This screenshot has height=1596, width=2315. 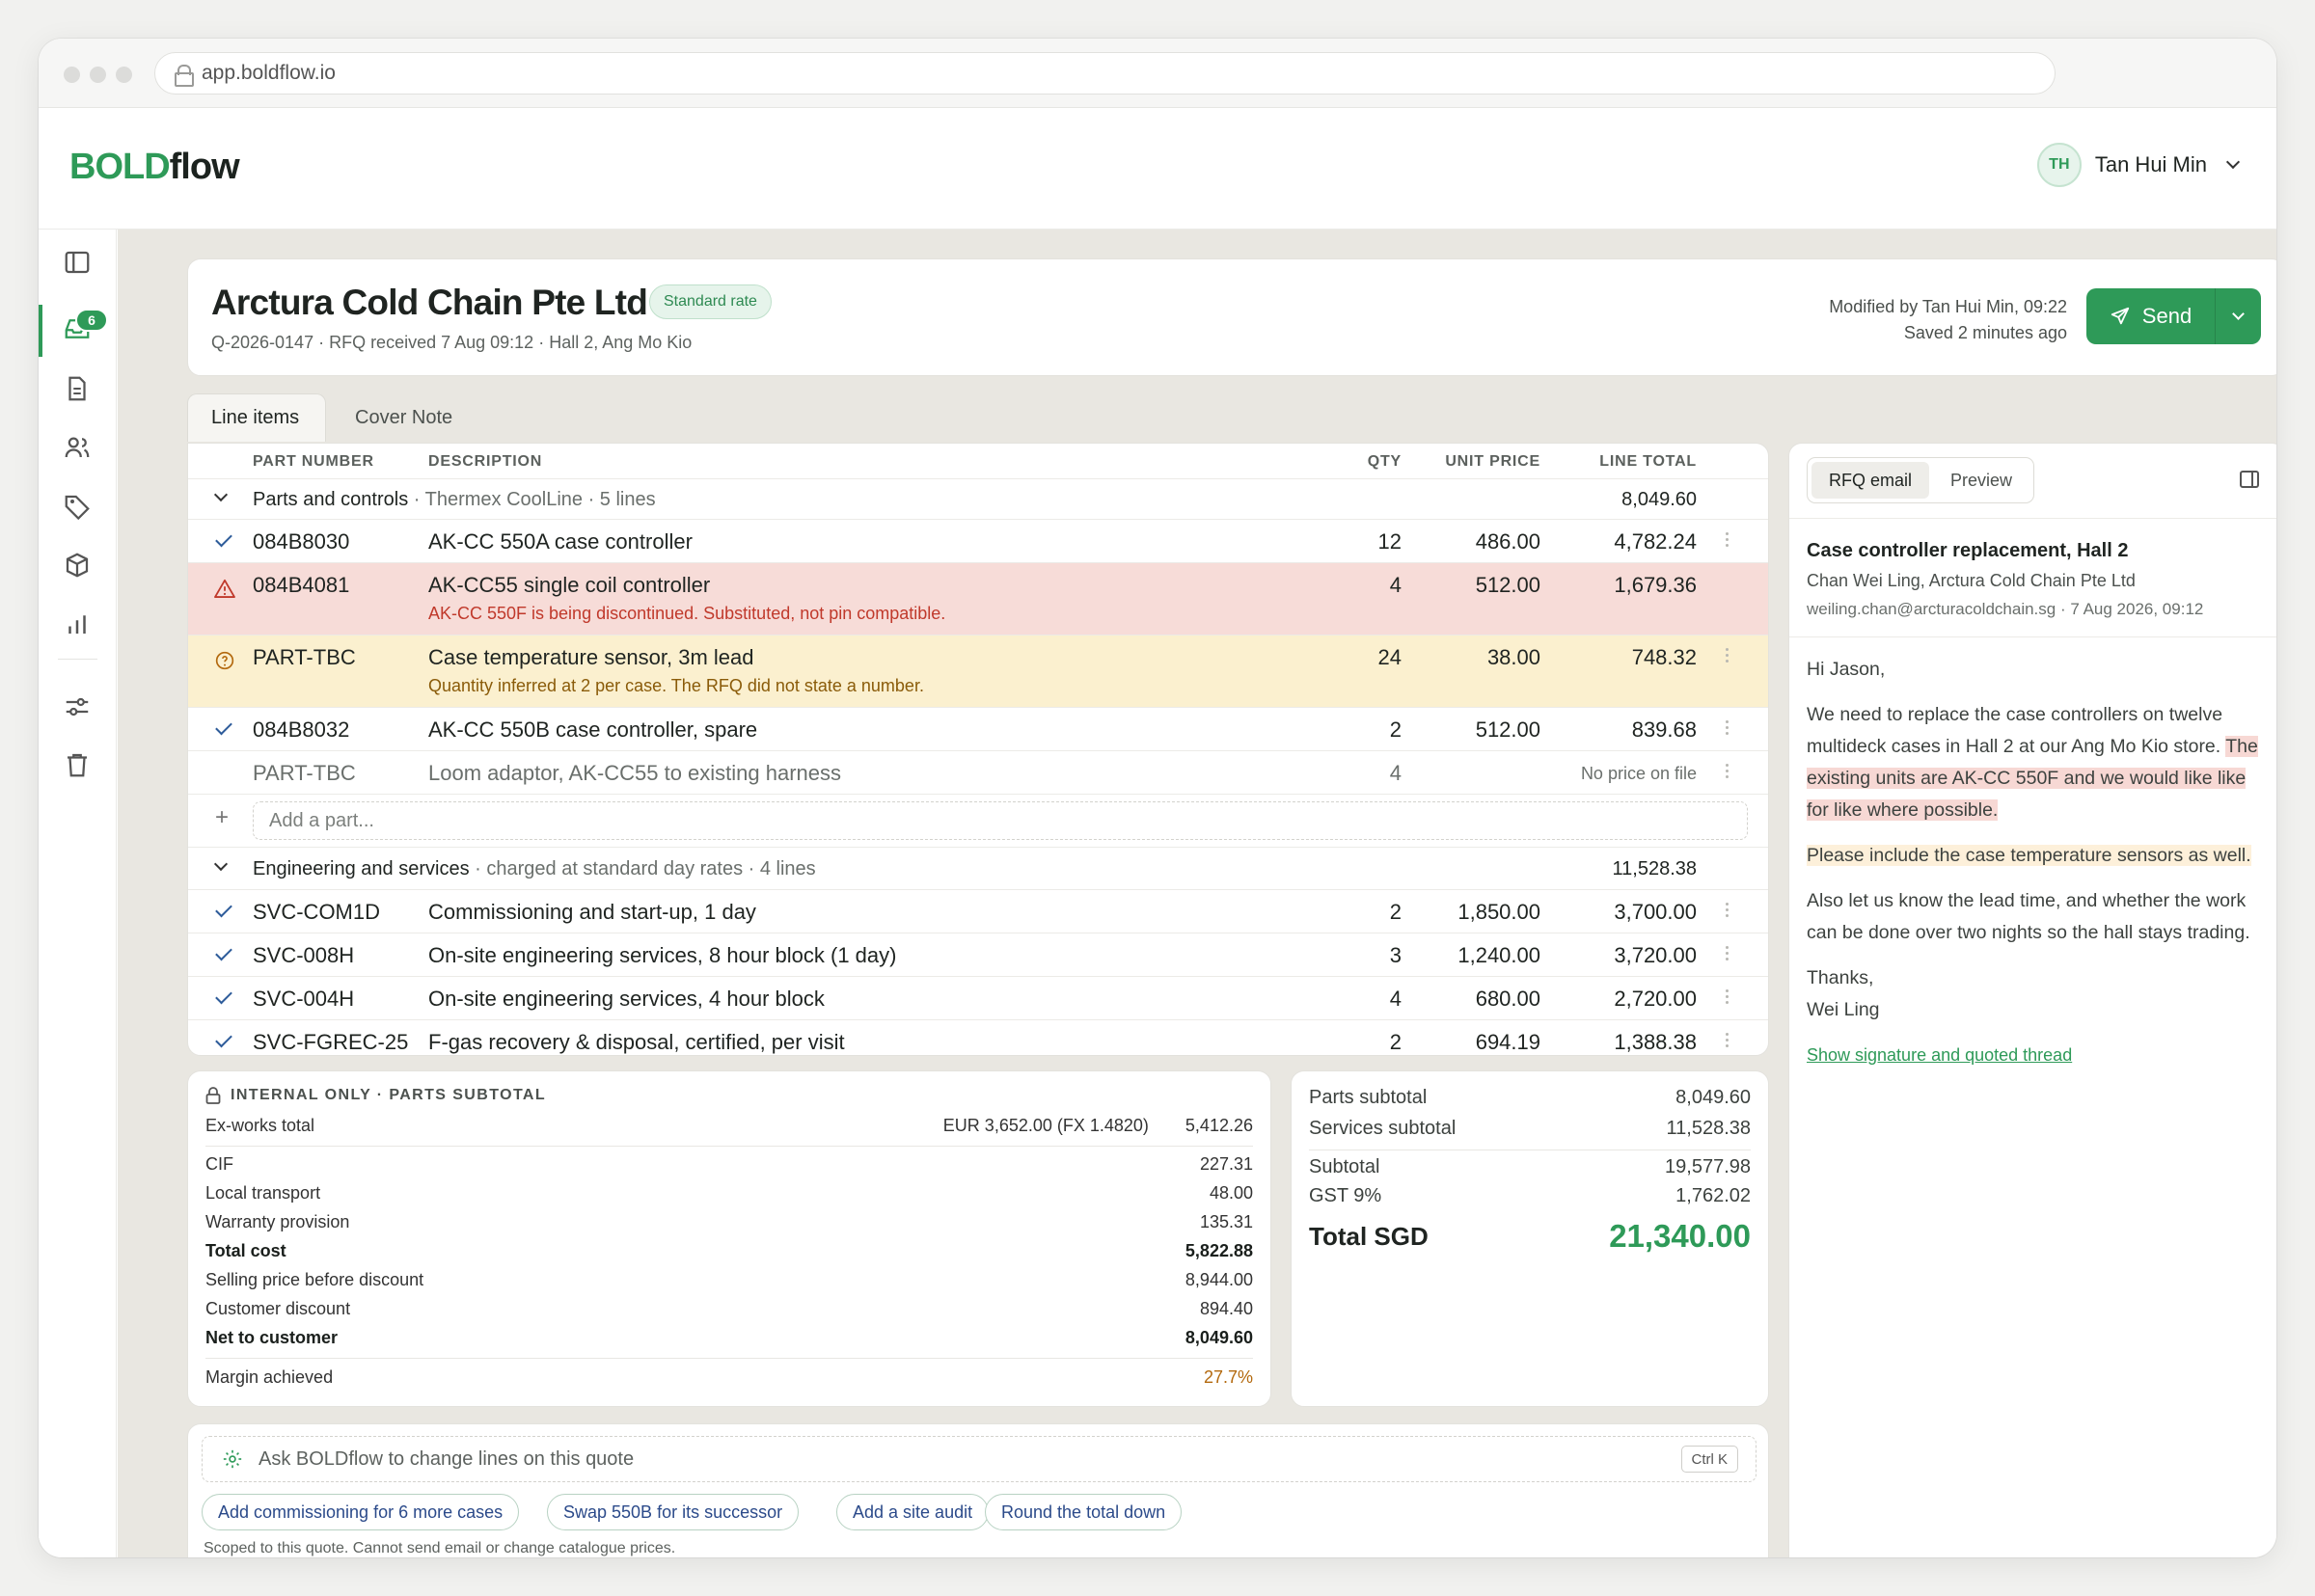 What do you see at coordinates (1228, 1377) in the screenshot?
I see `margin-value: 27.7%` at bounding box center [1228, 1377].